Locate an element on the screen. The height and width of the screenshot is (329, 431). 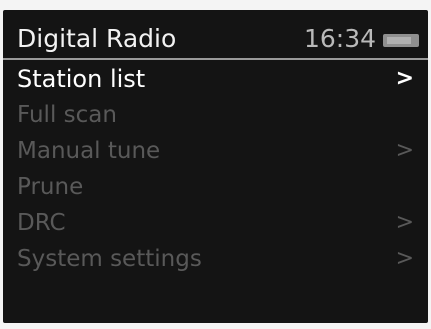
menu-item-prune: Prune is located at coordinates (215, 188).